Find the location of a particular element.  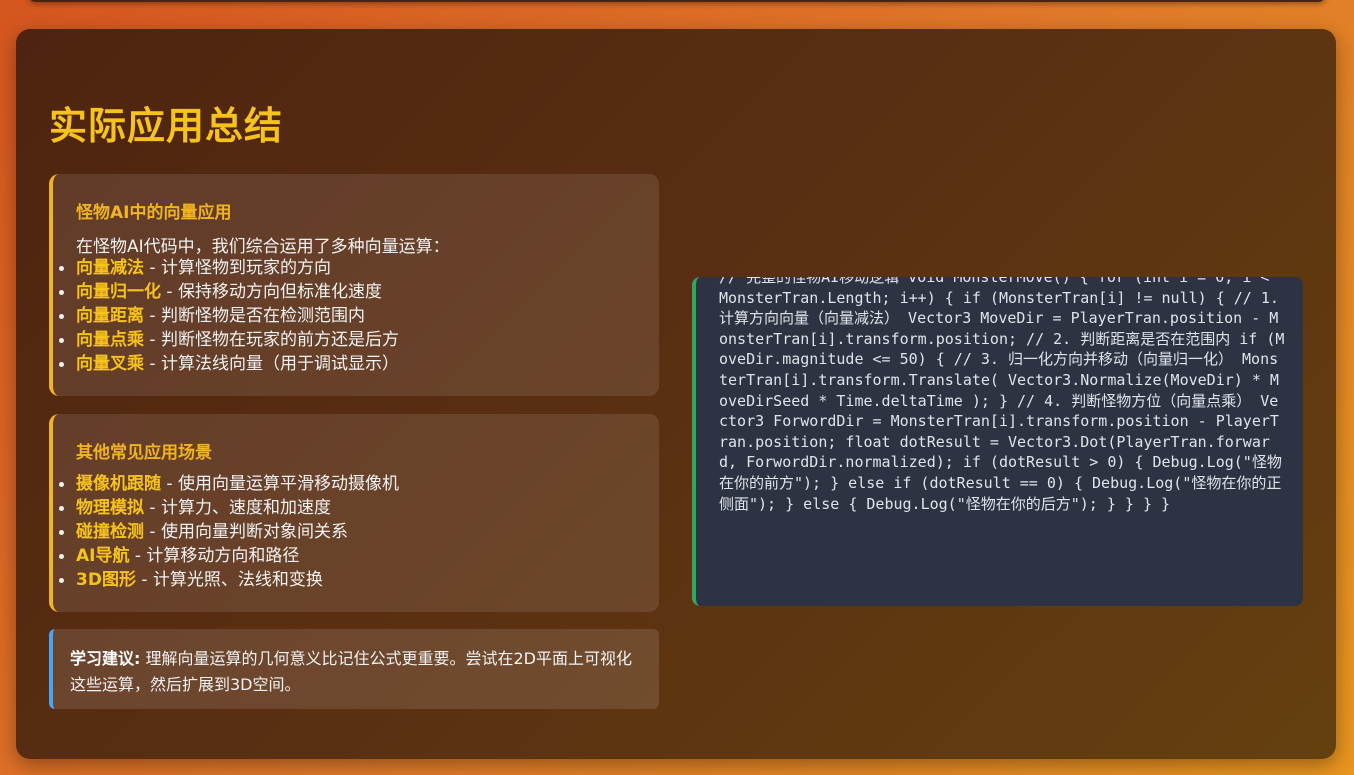

page-title: 实际应用总结 is located at coordinates (166, 126).